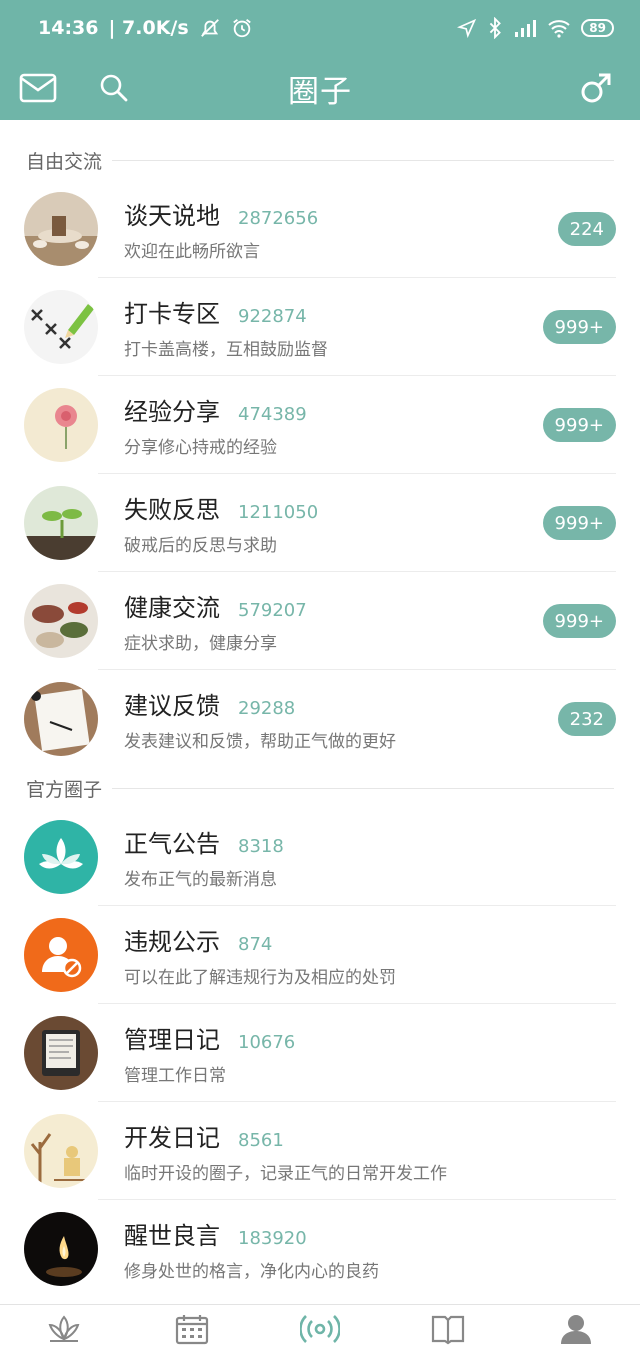  I want to click on circle-description: 修身处世的格言，净化内心的良药, so click(251, 1272).